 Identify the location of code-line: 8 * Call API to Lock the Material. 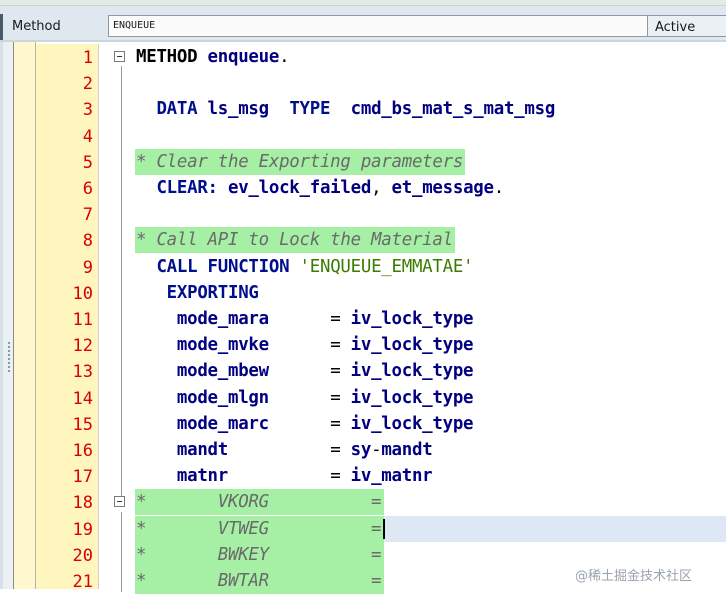
(381, 240).